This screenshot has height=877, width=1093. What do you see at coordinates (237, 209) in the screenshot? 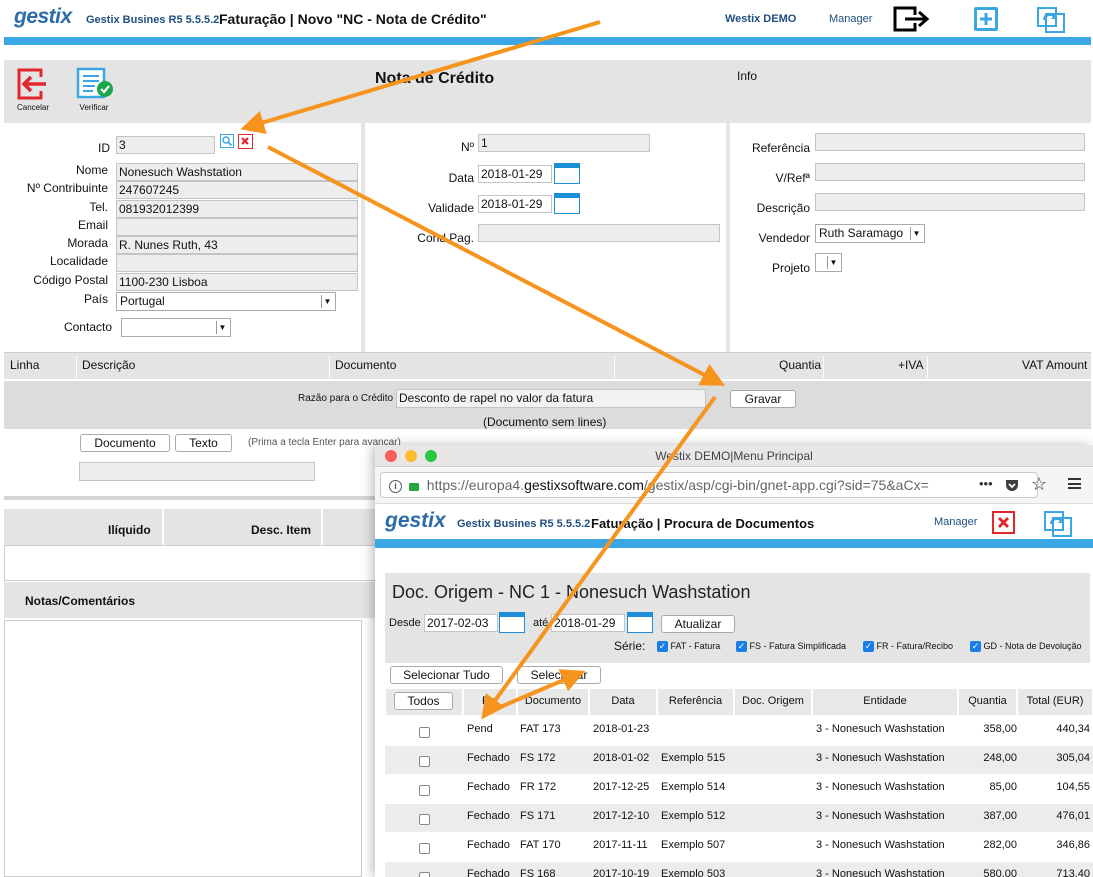
I see `tel-field: 081932012399` at bounding box center [237, 209].